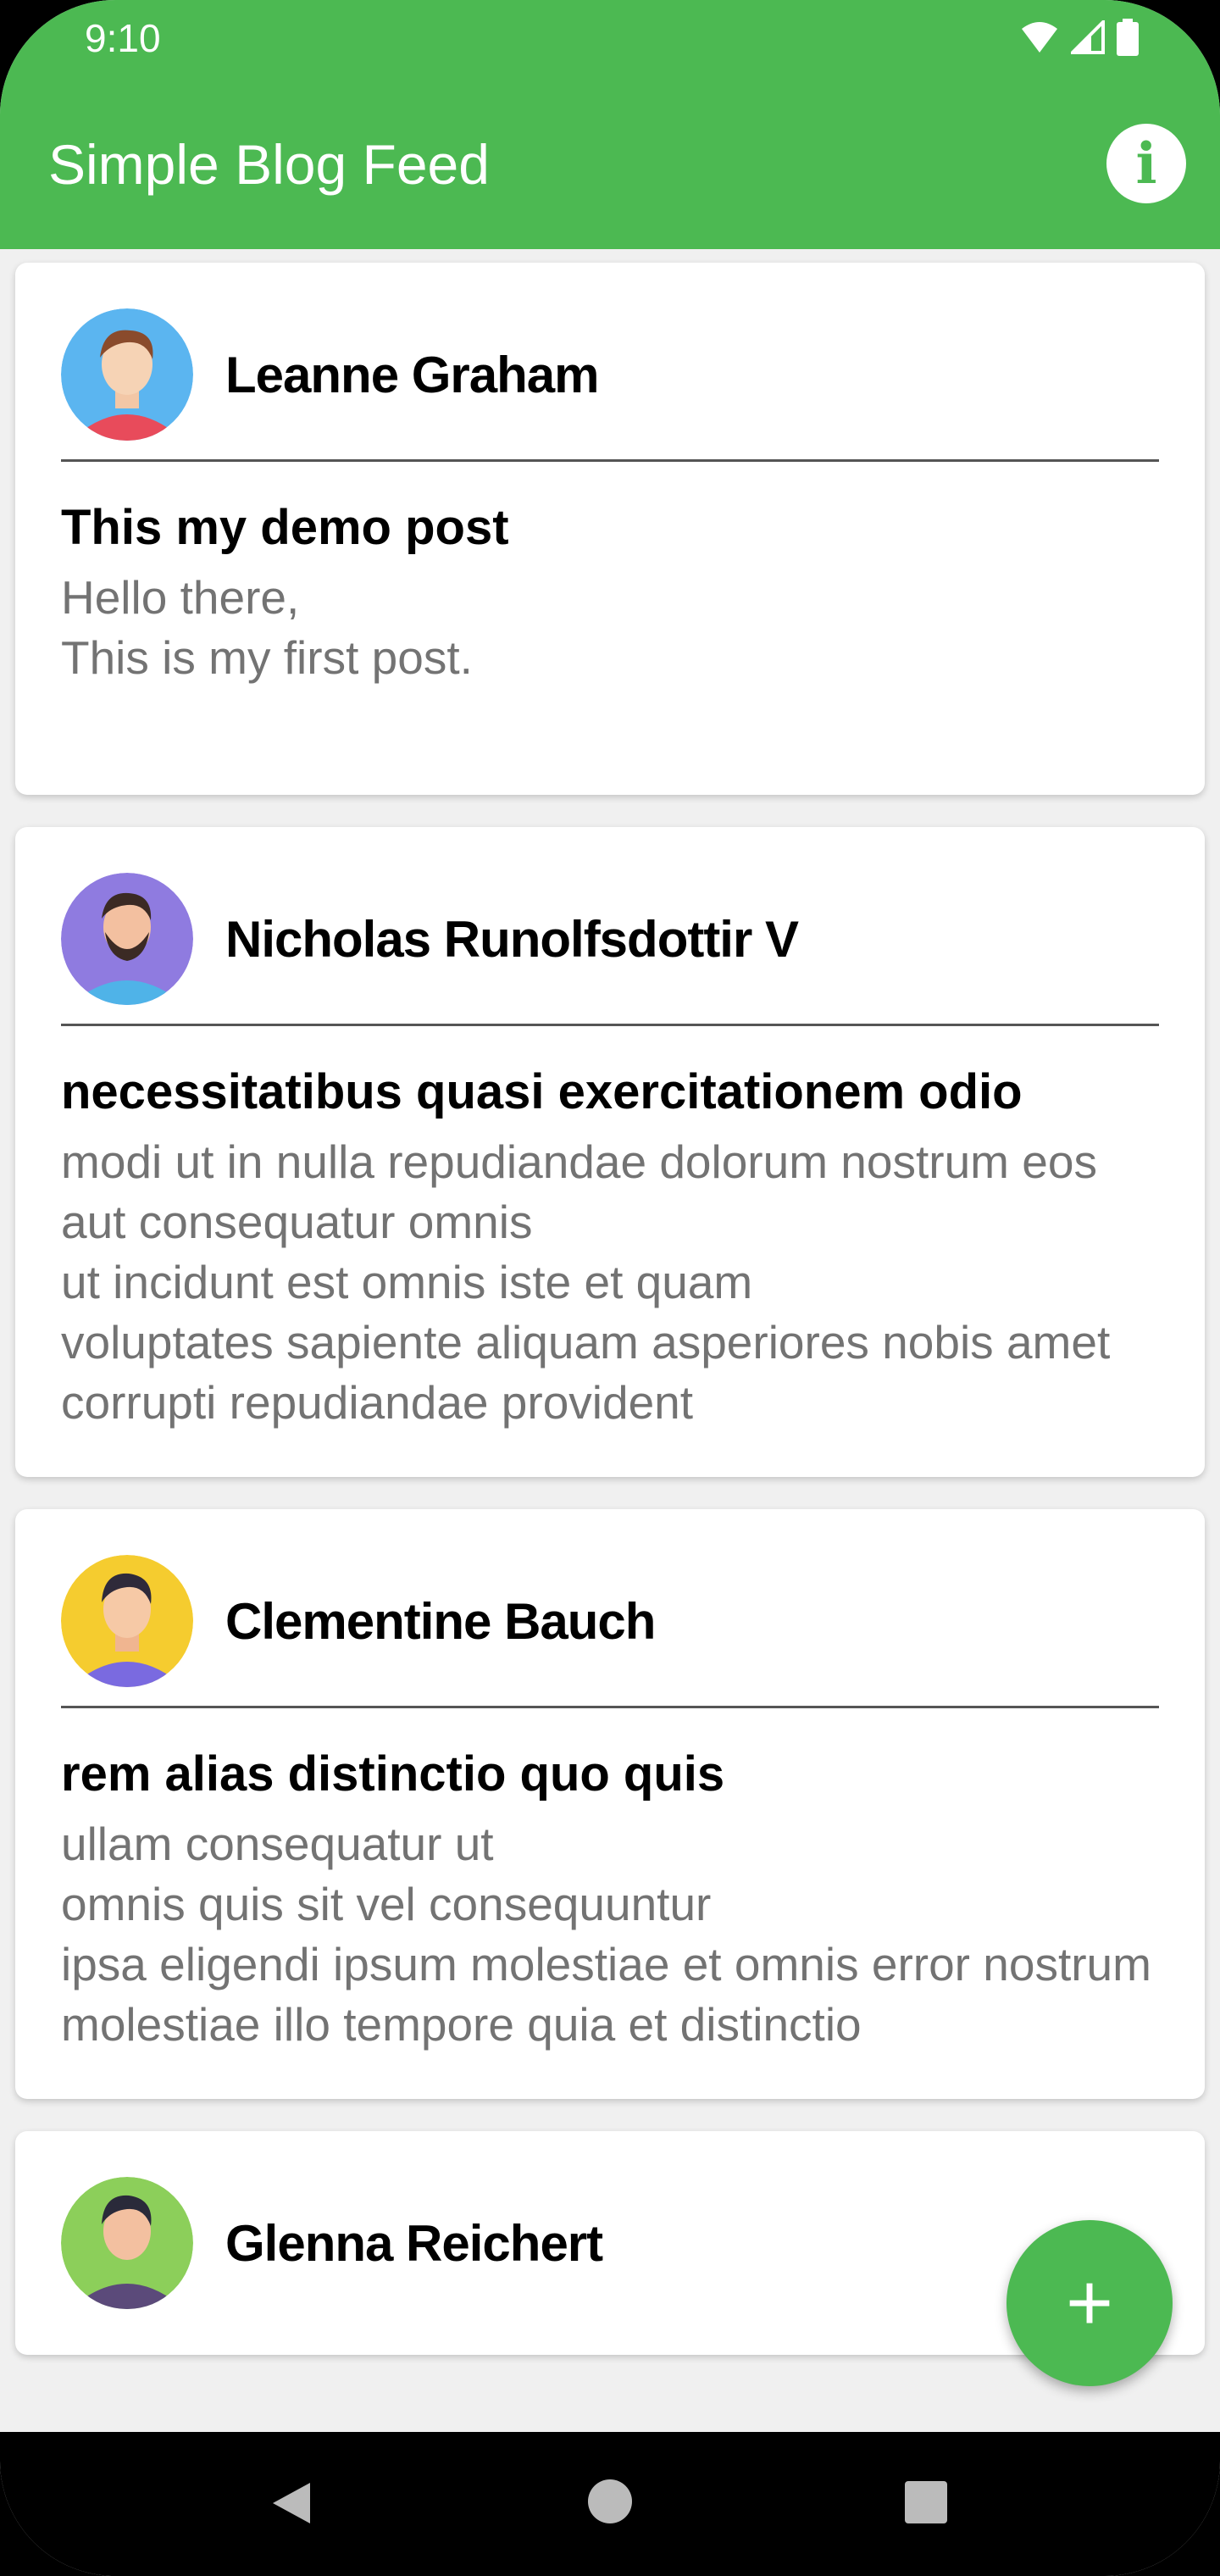 This screenshot has width=1220, height=2576. I want to click on system-nav-bar, so click(610, 2504).